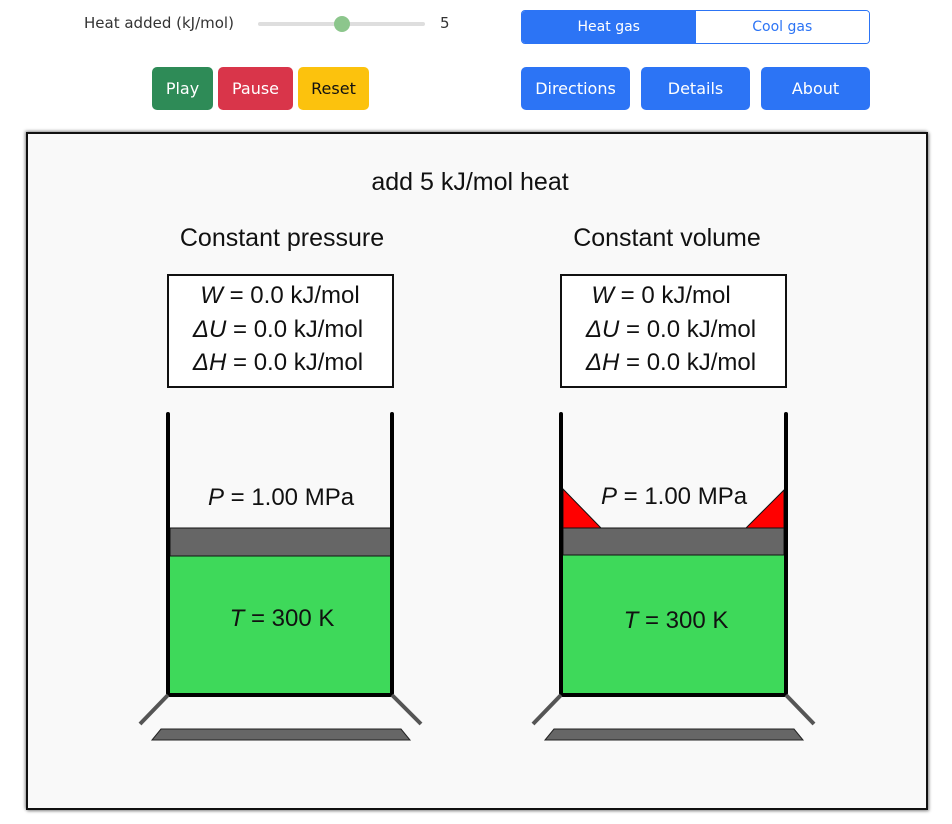 The height and width of the screenshot is (824, 952). What do you see at coordinates (764, 508) in the screenshot?
I see `piston-stop-right` at bounding box center [764, 508].